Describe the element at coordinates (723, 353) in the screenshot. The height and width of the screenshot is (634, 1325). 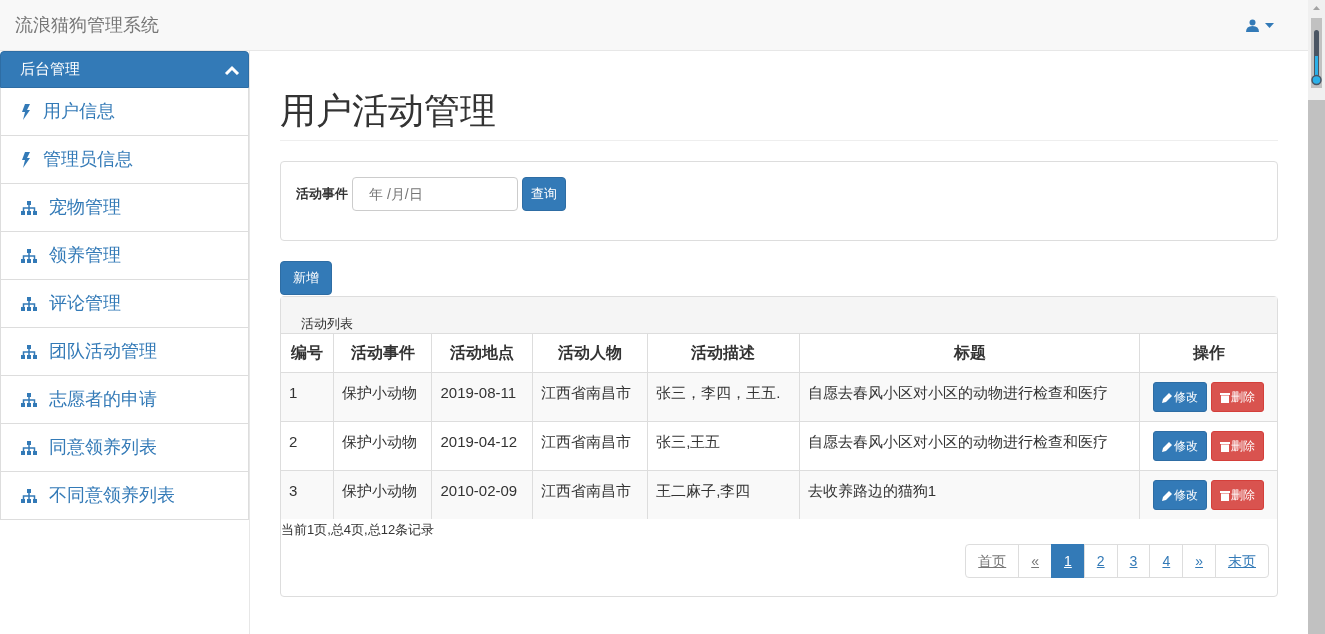
I see `column-header: 活动描述` at that location.